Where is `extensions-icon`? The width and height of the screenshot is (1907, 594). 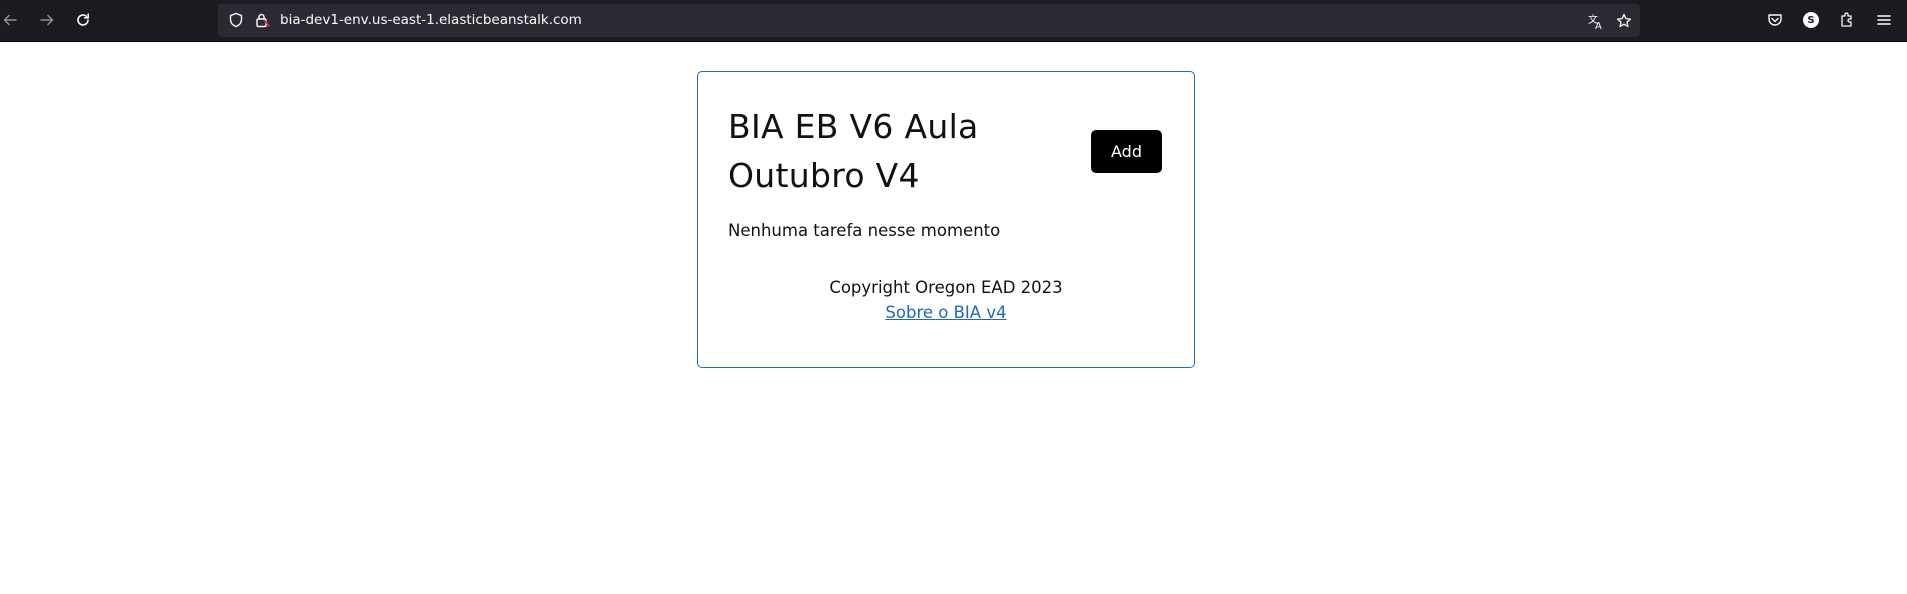 extensions-icon is located at coordinates (1846, 19).